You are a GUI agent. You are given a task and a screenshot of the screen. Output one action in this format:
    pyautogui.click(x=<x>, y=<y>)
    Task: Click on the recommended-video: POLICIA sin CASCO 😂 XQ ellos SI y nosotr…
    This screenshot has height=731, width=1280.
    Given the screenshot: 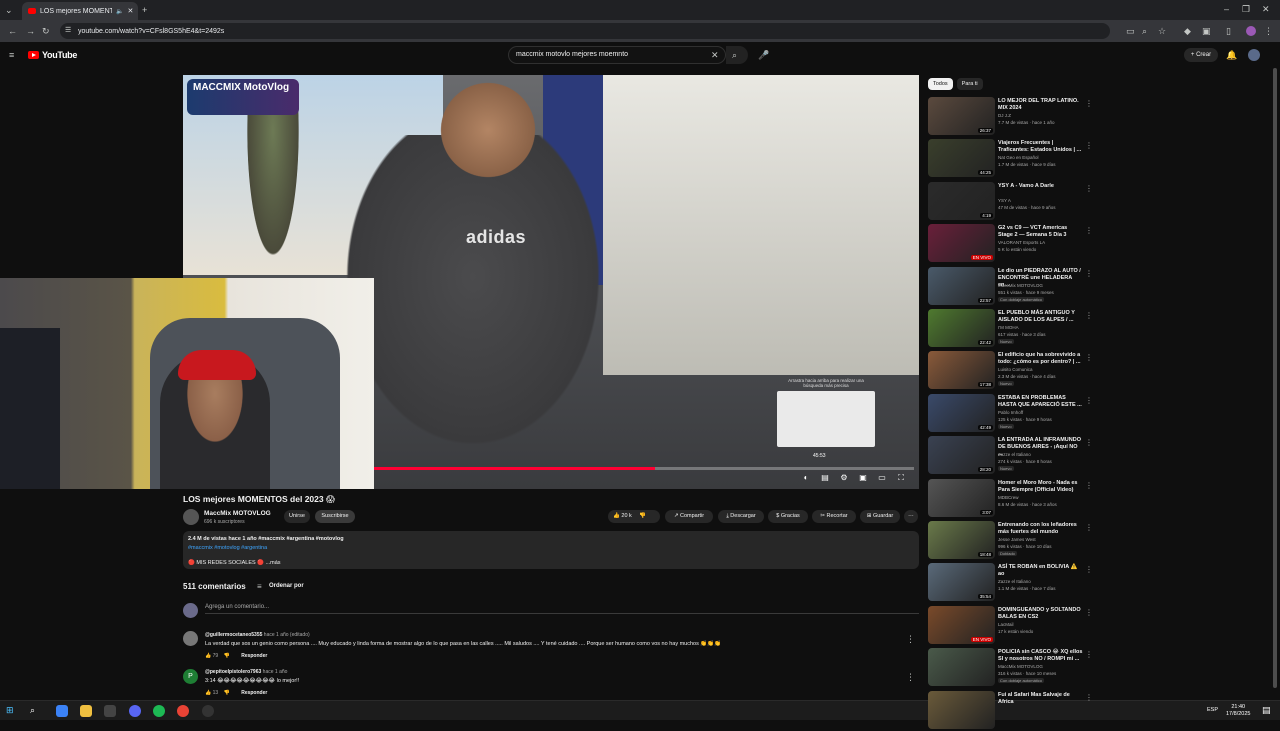 What is the action you would take?
    pyautogui.click(x=1010, y=668)
    